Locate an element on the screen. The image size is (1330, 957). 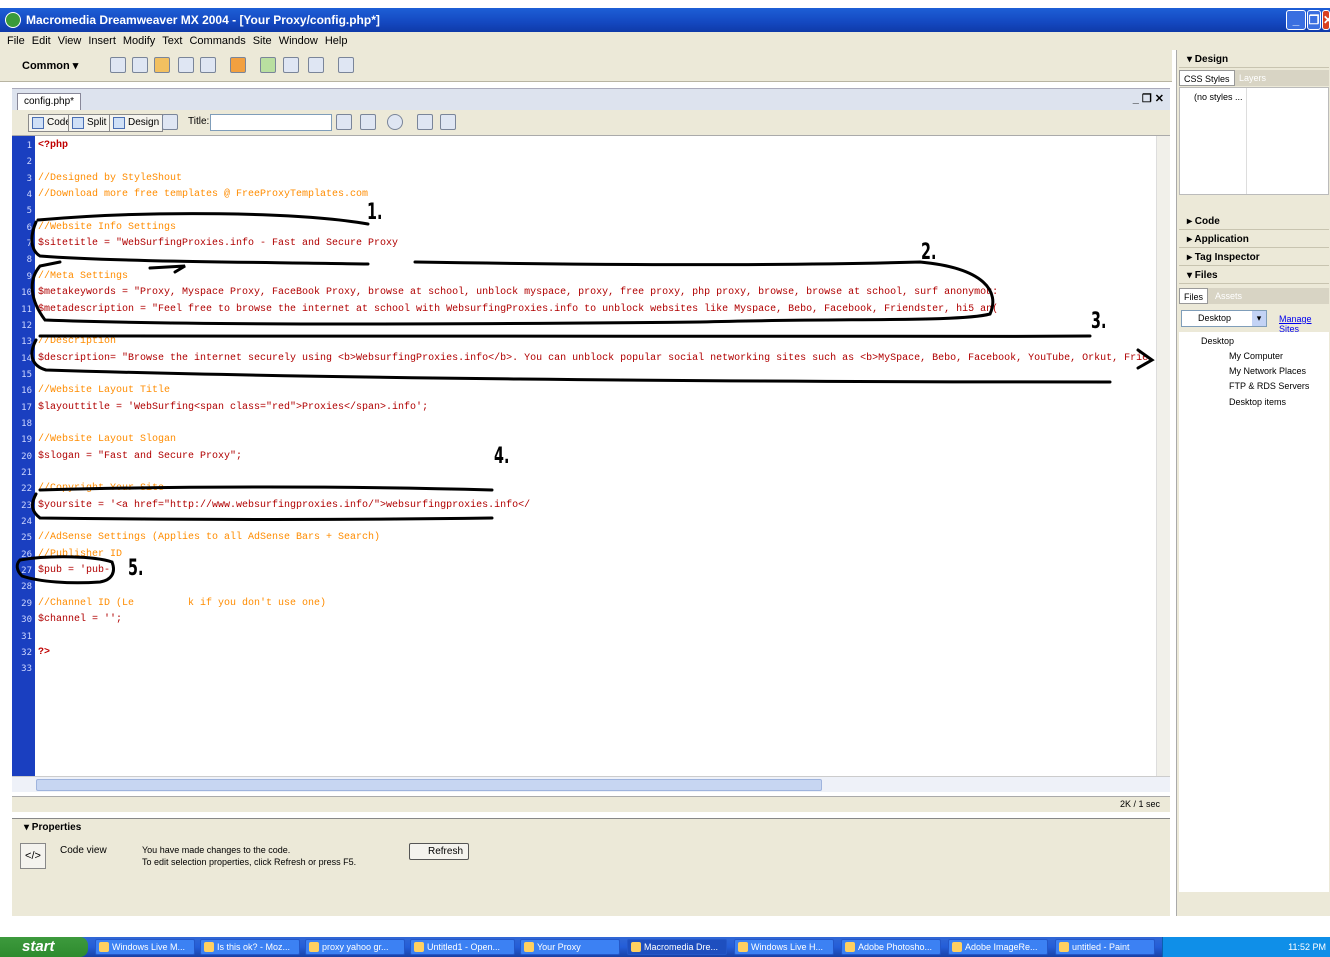
site-select: Desktop ▾ is located at coordinates (1224, 318).